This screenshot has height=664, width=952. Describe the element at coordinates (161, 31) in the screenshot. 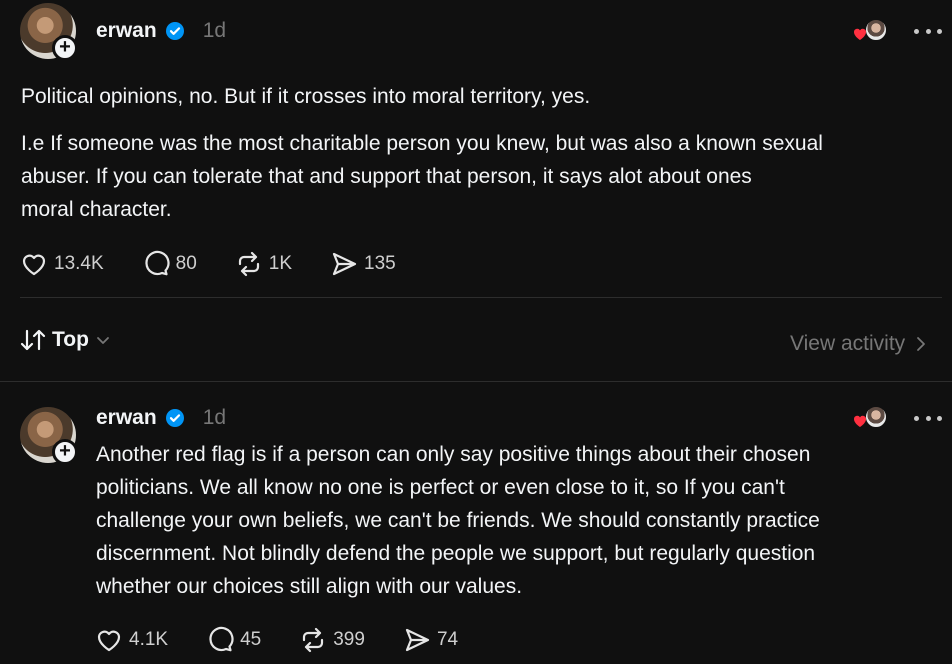

I see `post-header: erwan 1d` at that location.